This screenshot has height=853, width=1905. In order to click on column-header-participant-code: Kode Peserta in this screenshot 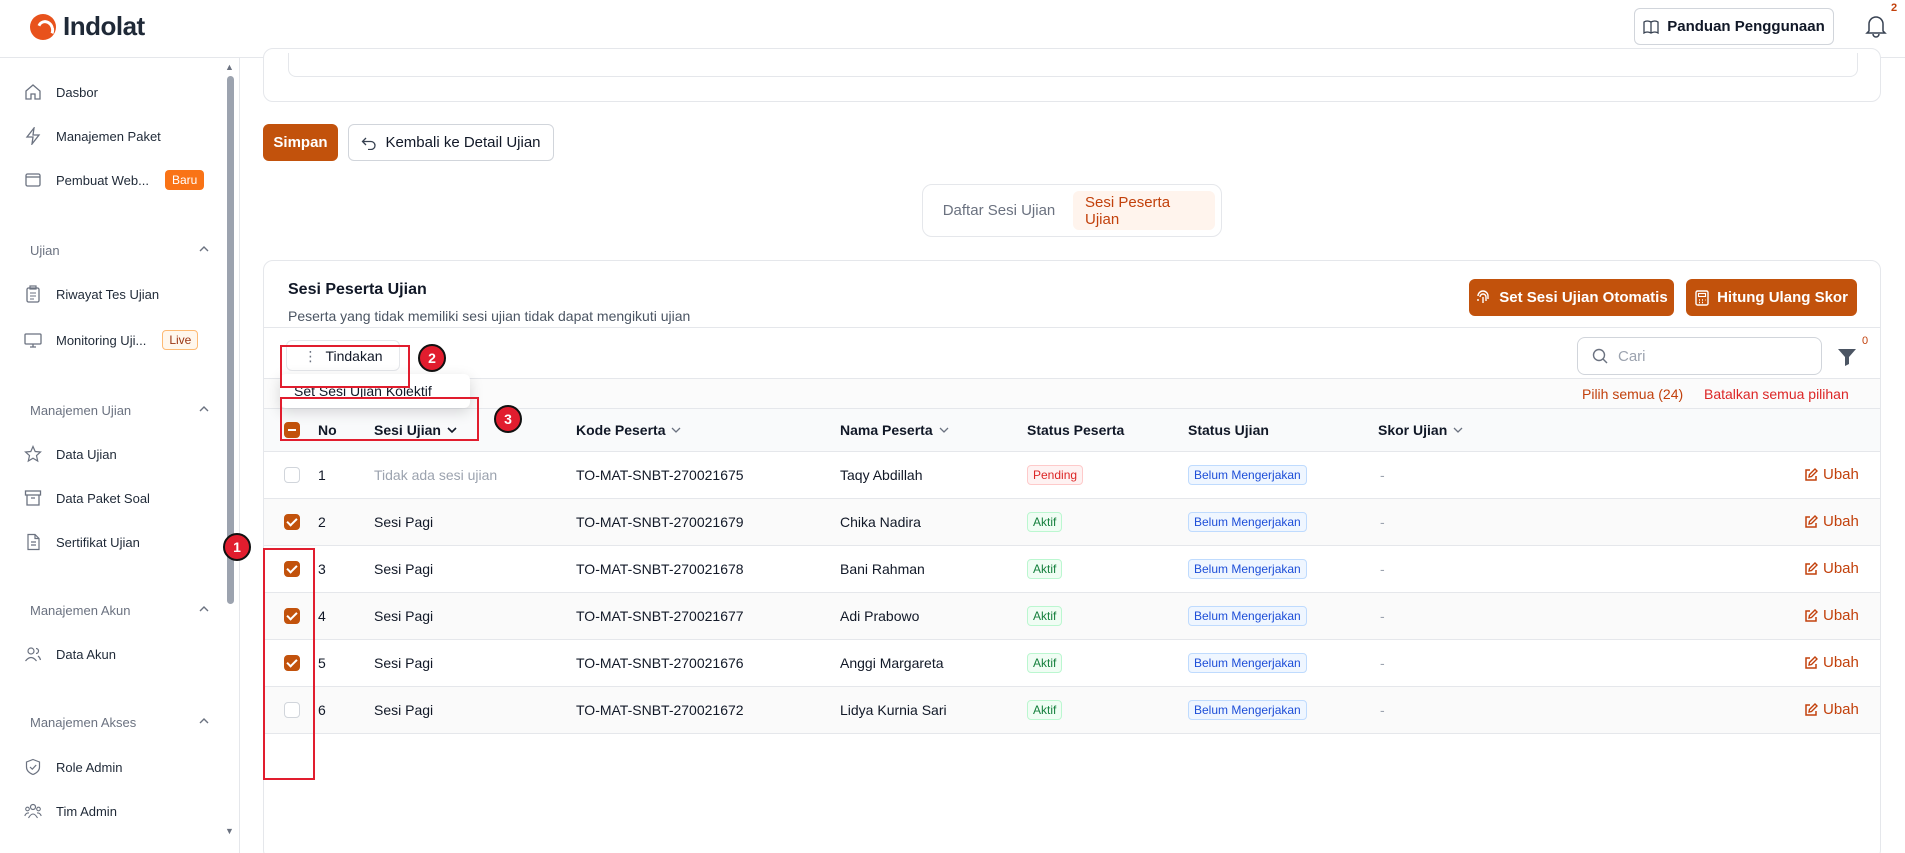, I will do `click(628, 430)`.